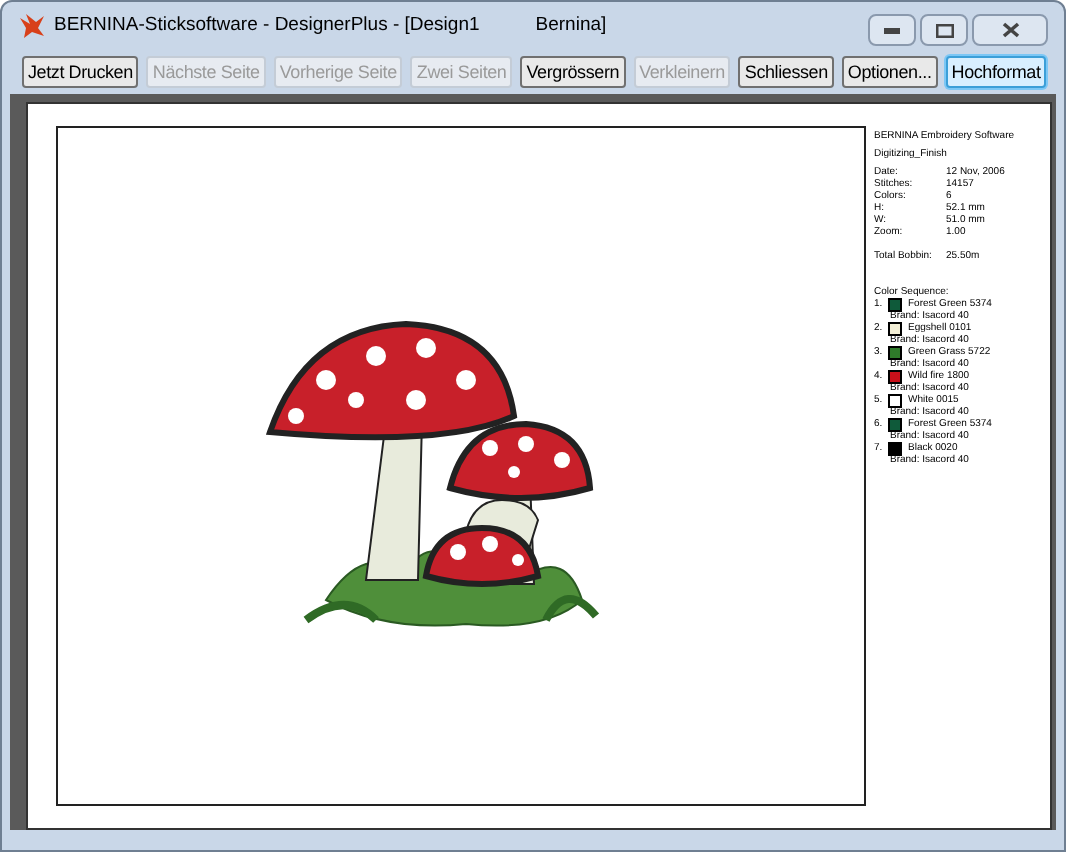 The width and height of the screenshot is (1066, 852). I want to click on toolbar-button: Schliessen, so click(786, 72).